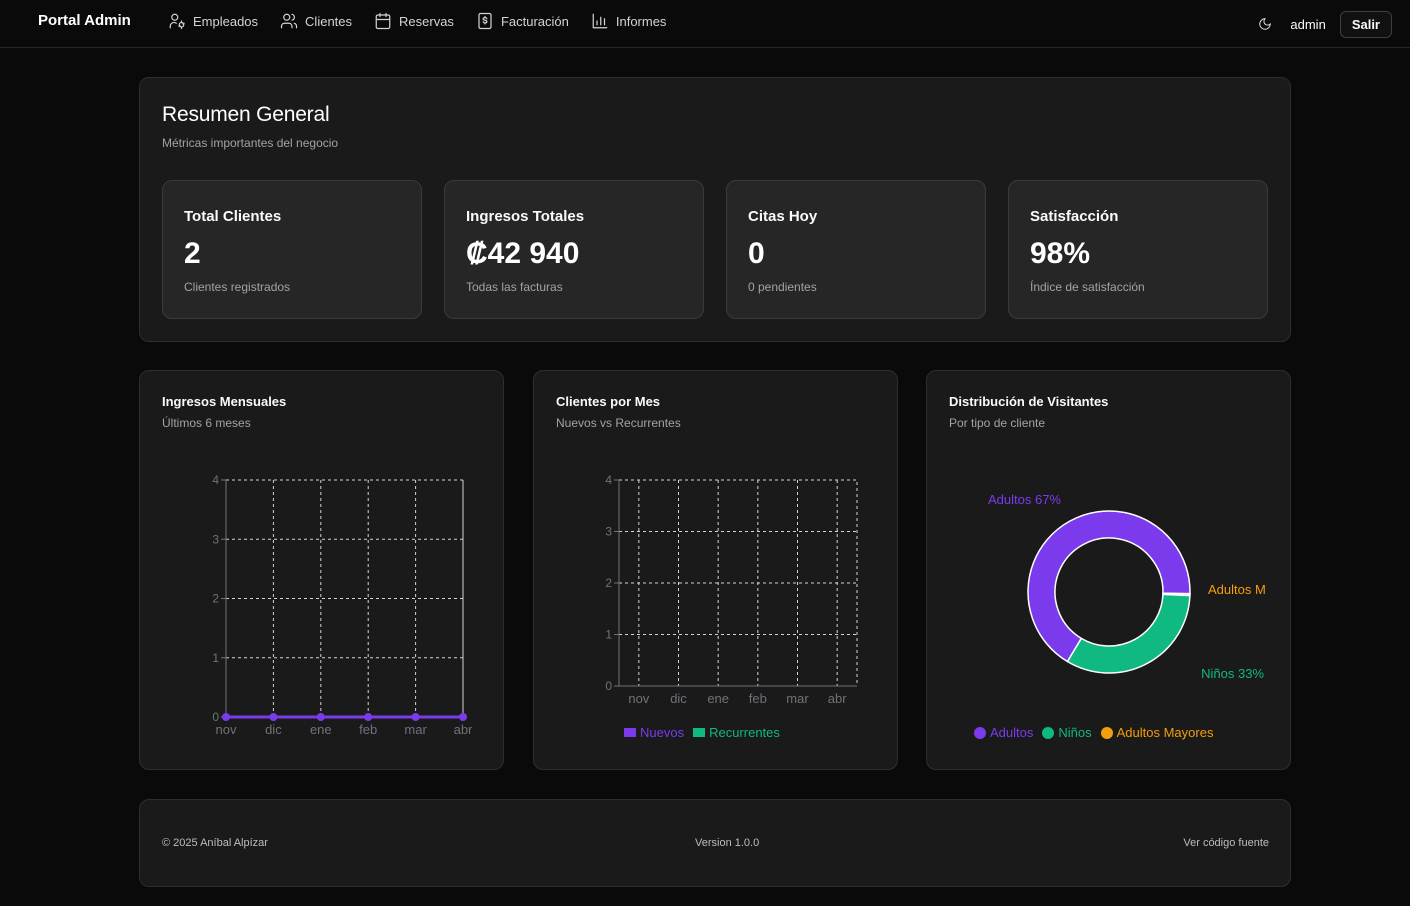  What do you see at coordinates (600, 21) in the screenshot?
I see `bar-chart-icon` at bounding box center [600, 21].